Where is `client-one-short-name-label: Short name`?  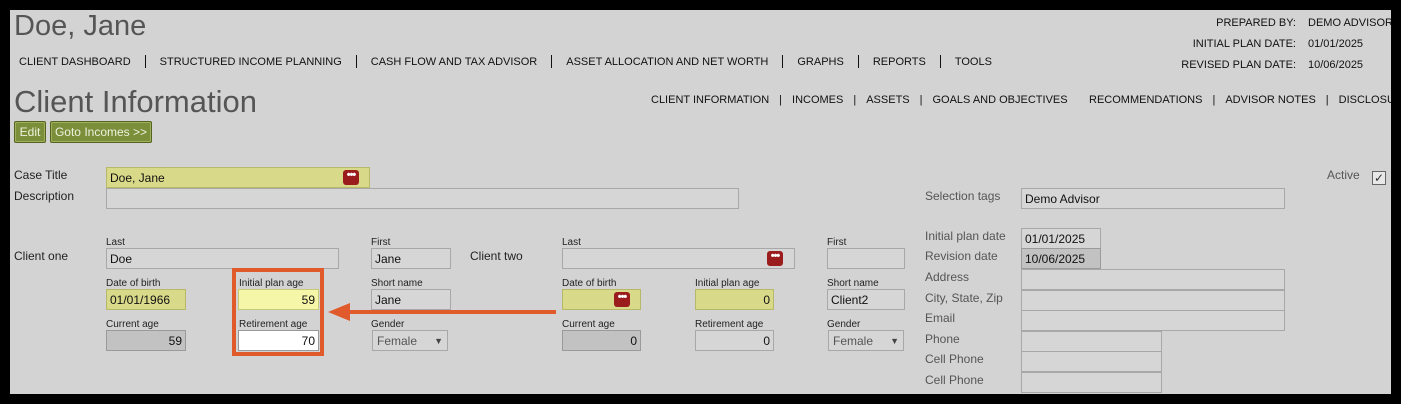
client-one-short-name-label: Short name is located at coordinates (397, 283).